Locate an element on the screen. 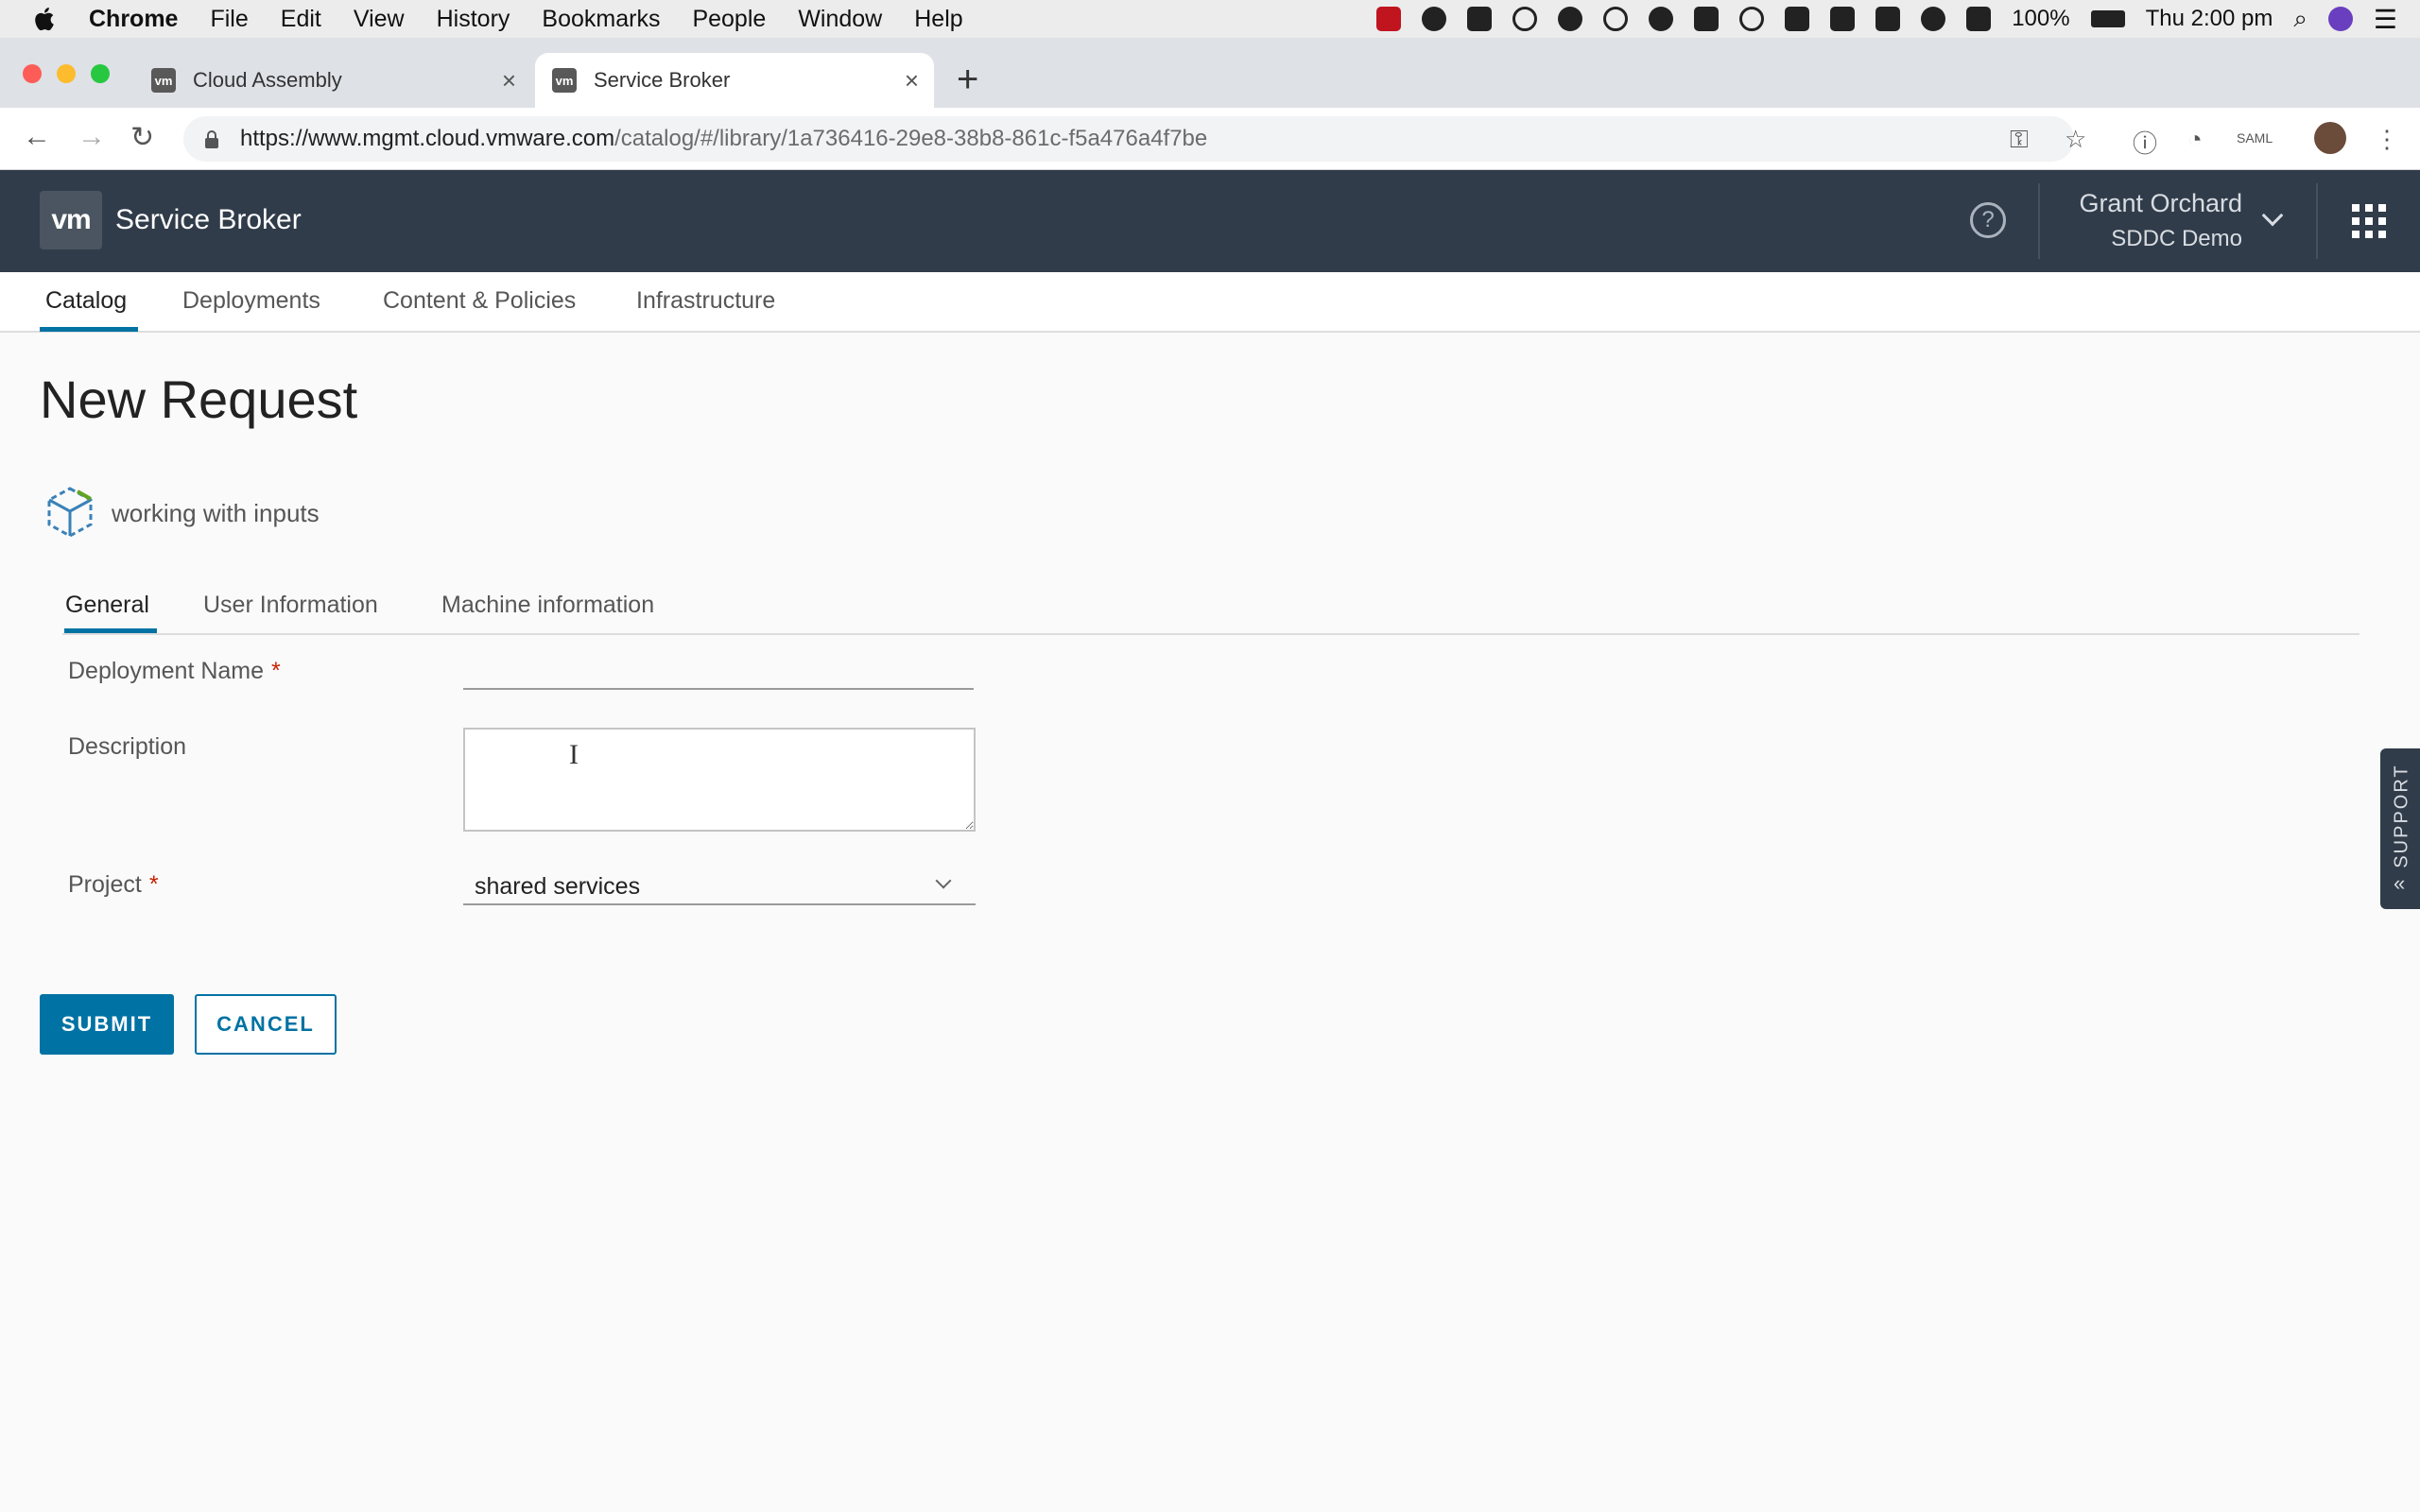 The image size is (2420, 1512). scrivener-icon is located at coordinates (1797, 19).